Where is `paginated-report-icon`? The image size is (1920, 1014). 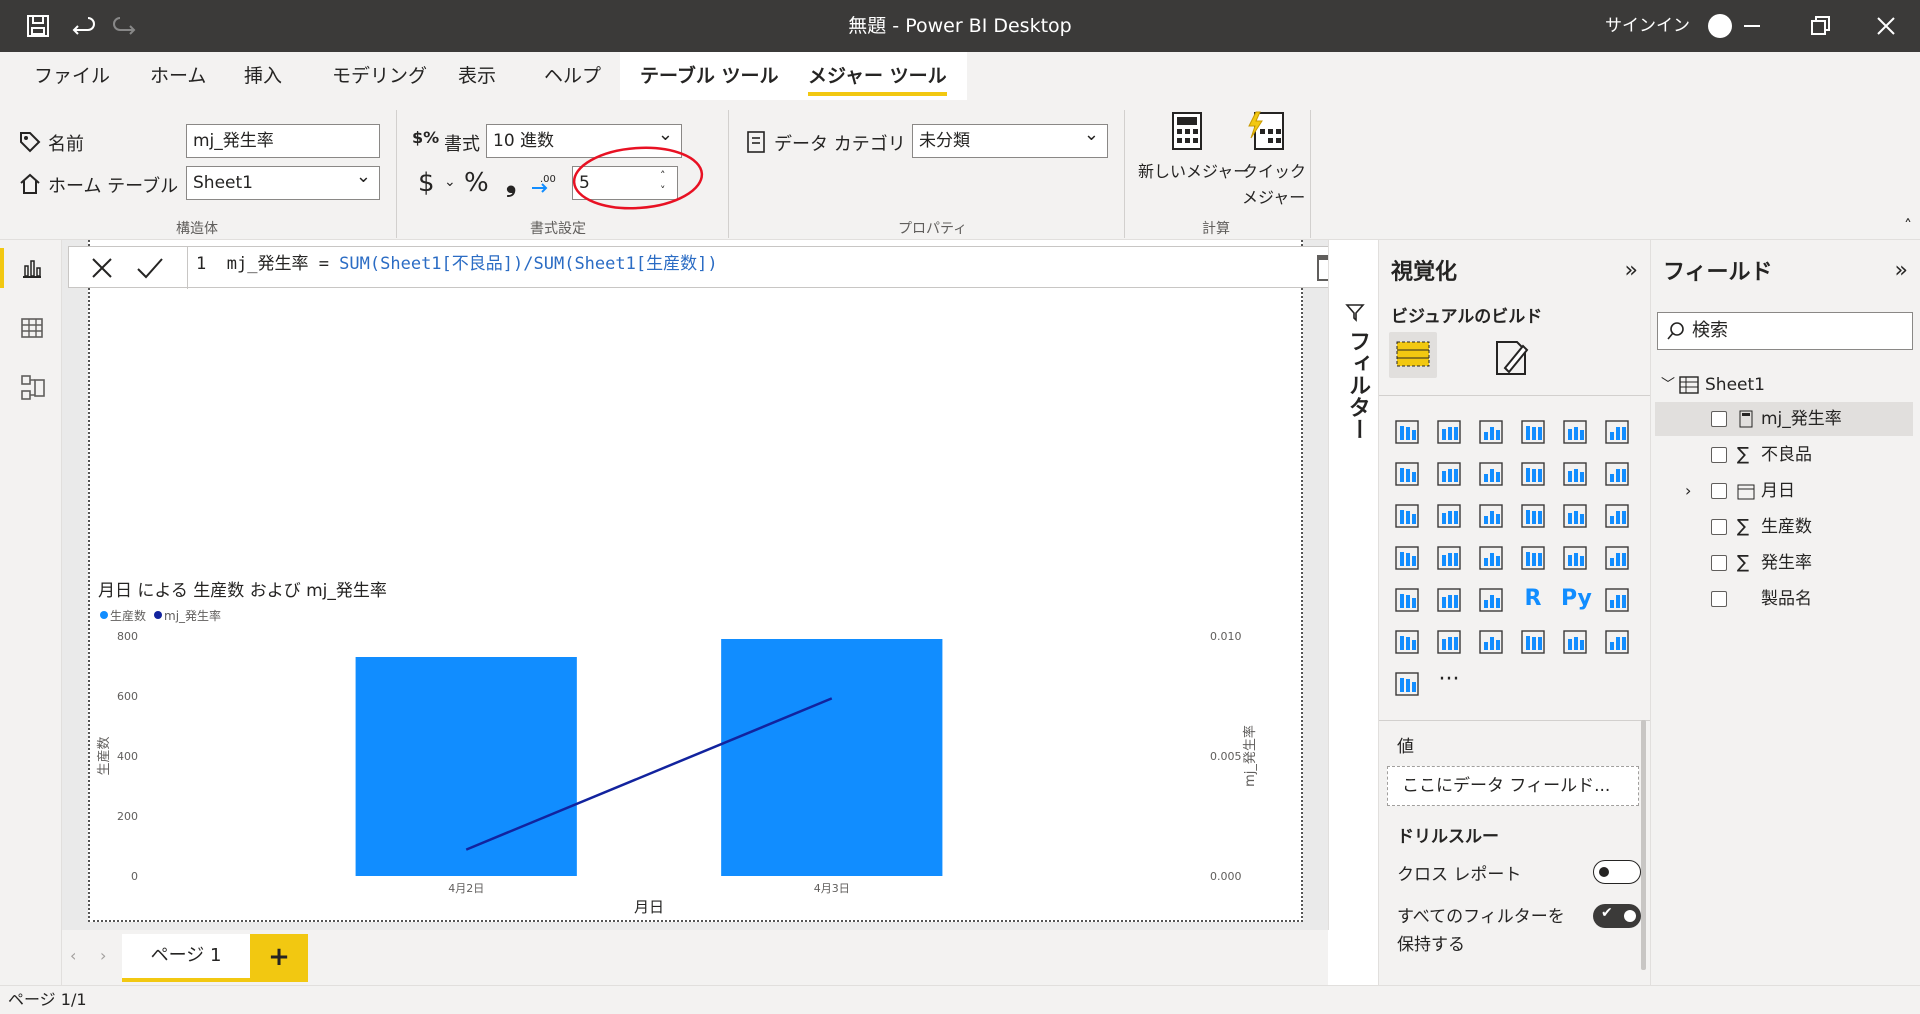
paginated-report-icon is located at coordinates (1491, 642).